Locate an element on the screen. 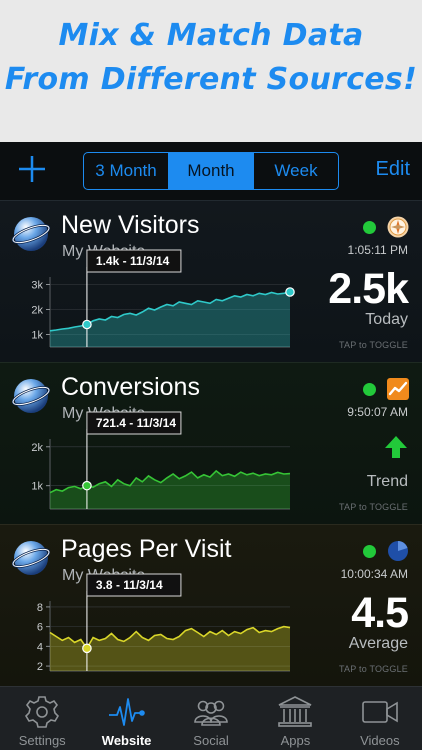  pages-per-visit-chart: 8 6 4 2 3.8 - 11/3/14 is located at coordinates (164, 623).